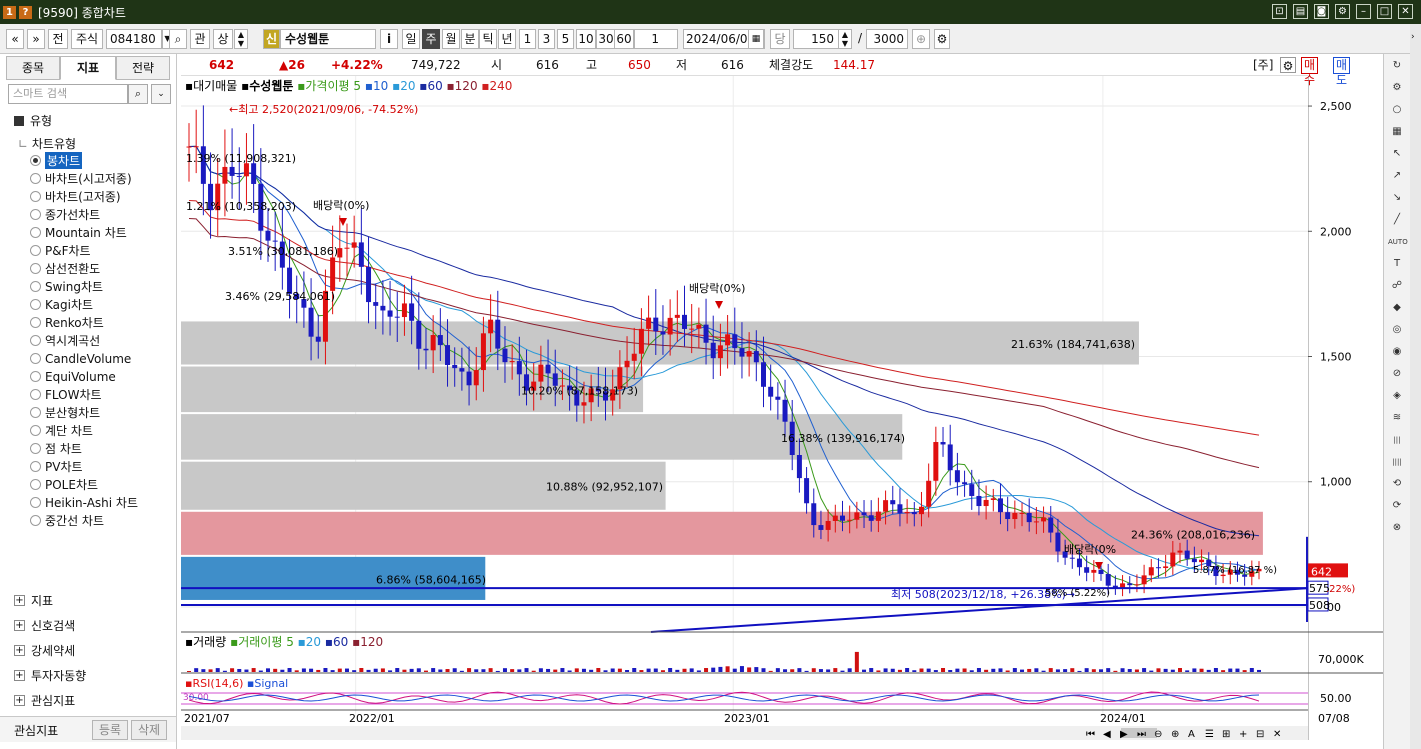 This screenshot has height=749, width=1421. Describe the element at coordinates (44, 650) in the screenshot. I see `group-2: + 강세약세` at that location.